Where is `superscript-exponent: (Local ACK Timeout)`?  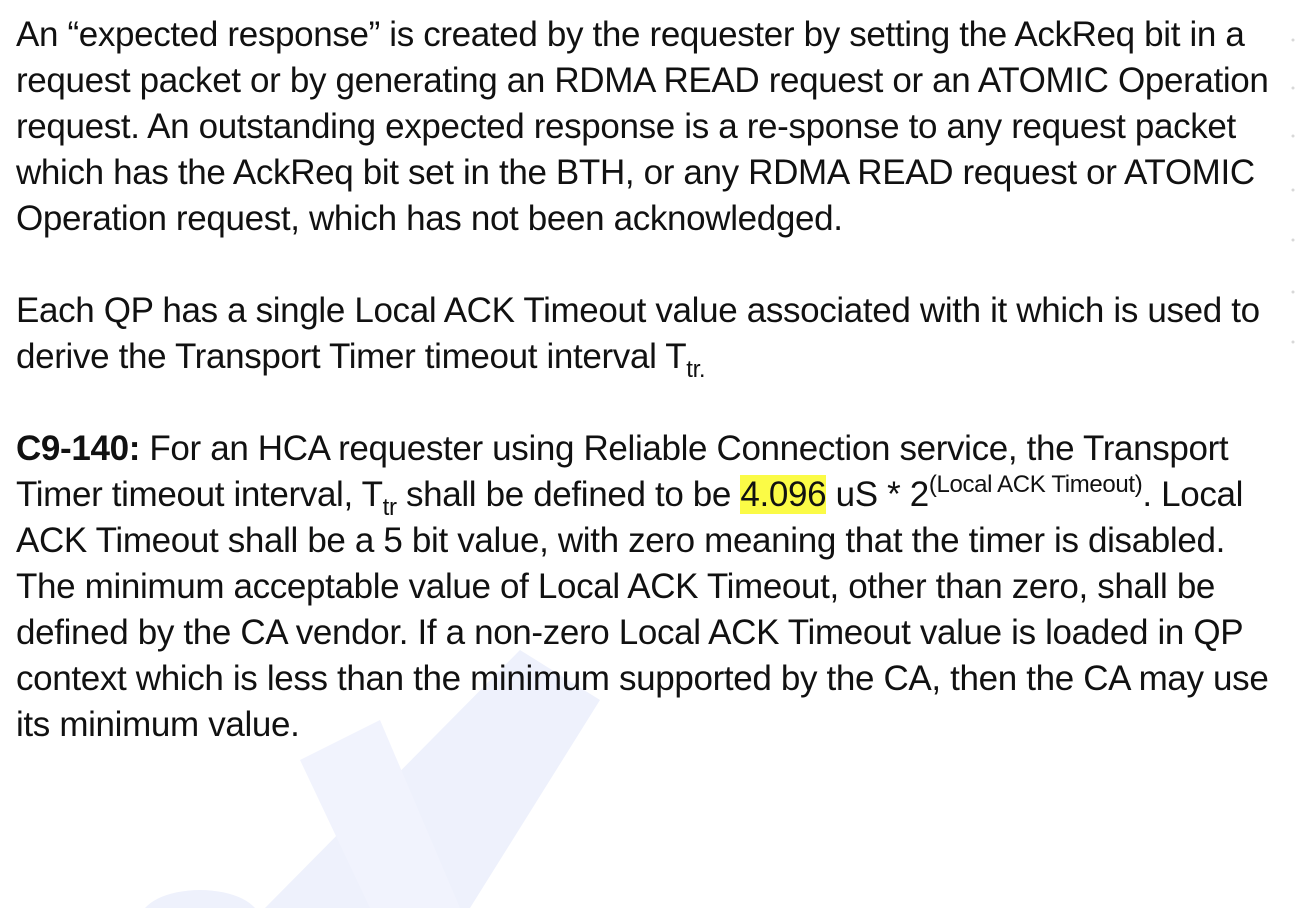 superscript-exponent: (Local ACK Timeout) is located at coordinates (1035, 484).